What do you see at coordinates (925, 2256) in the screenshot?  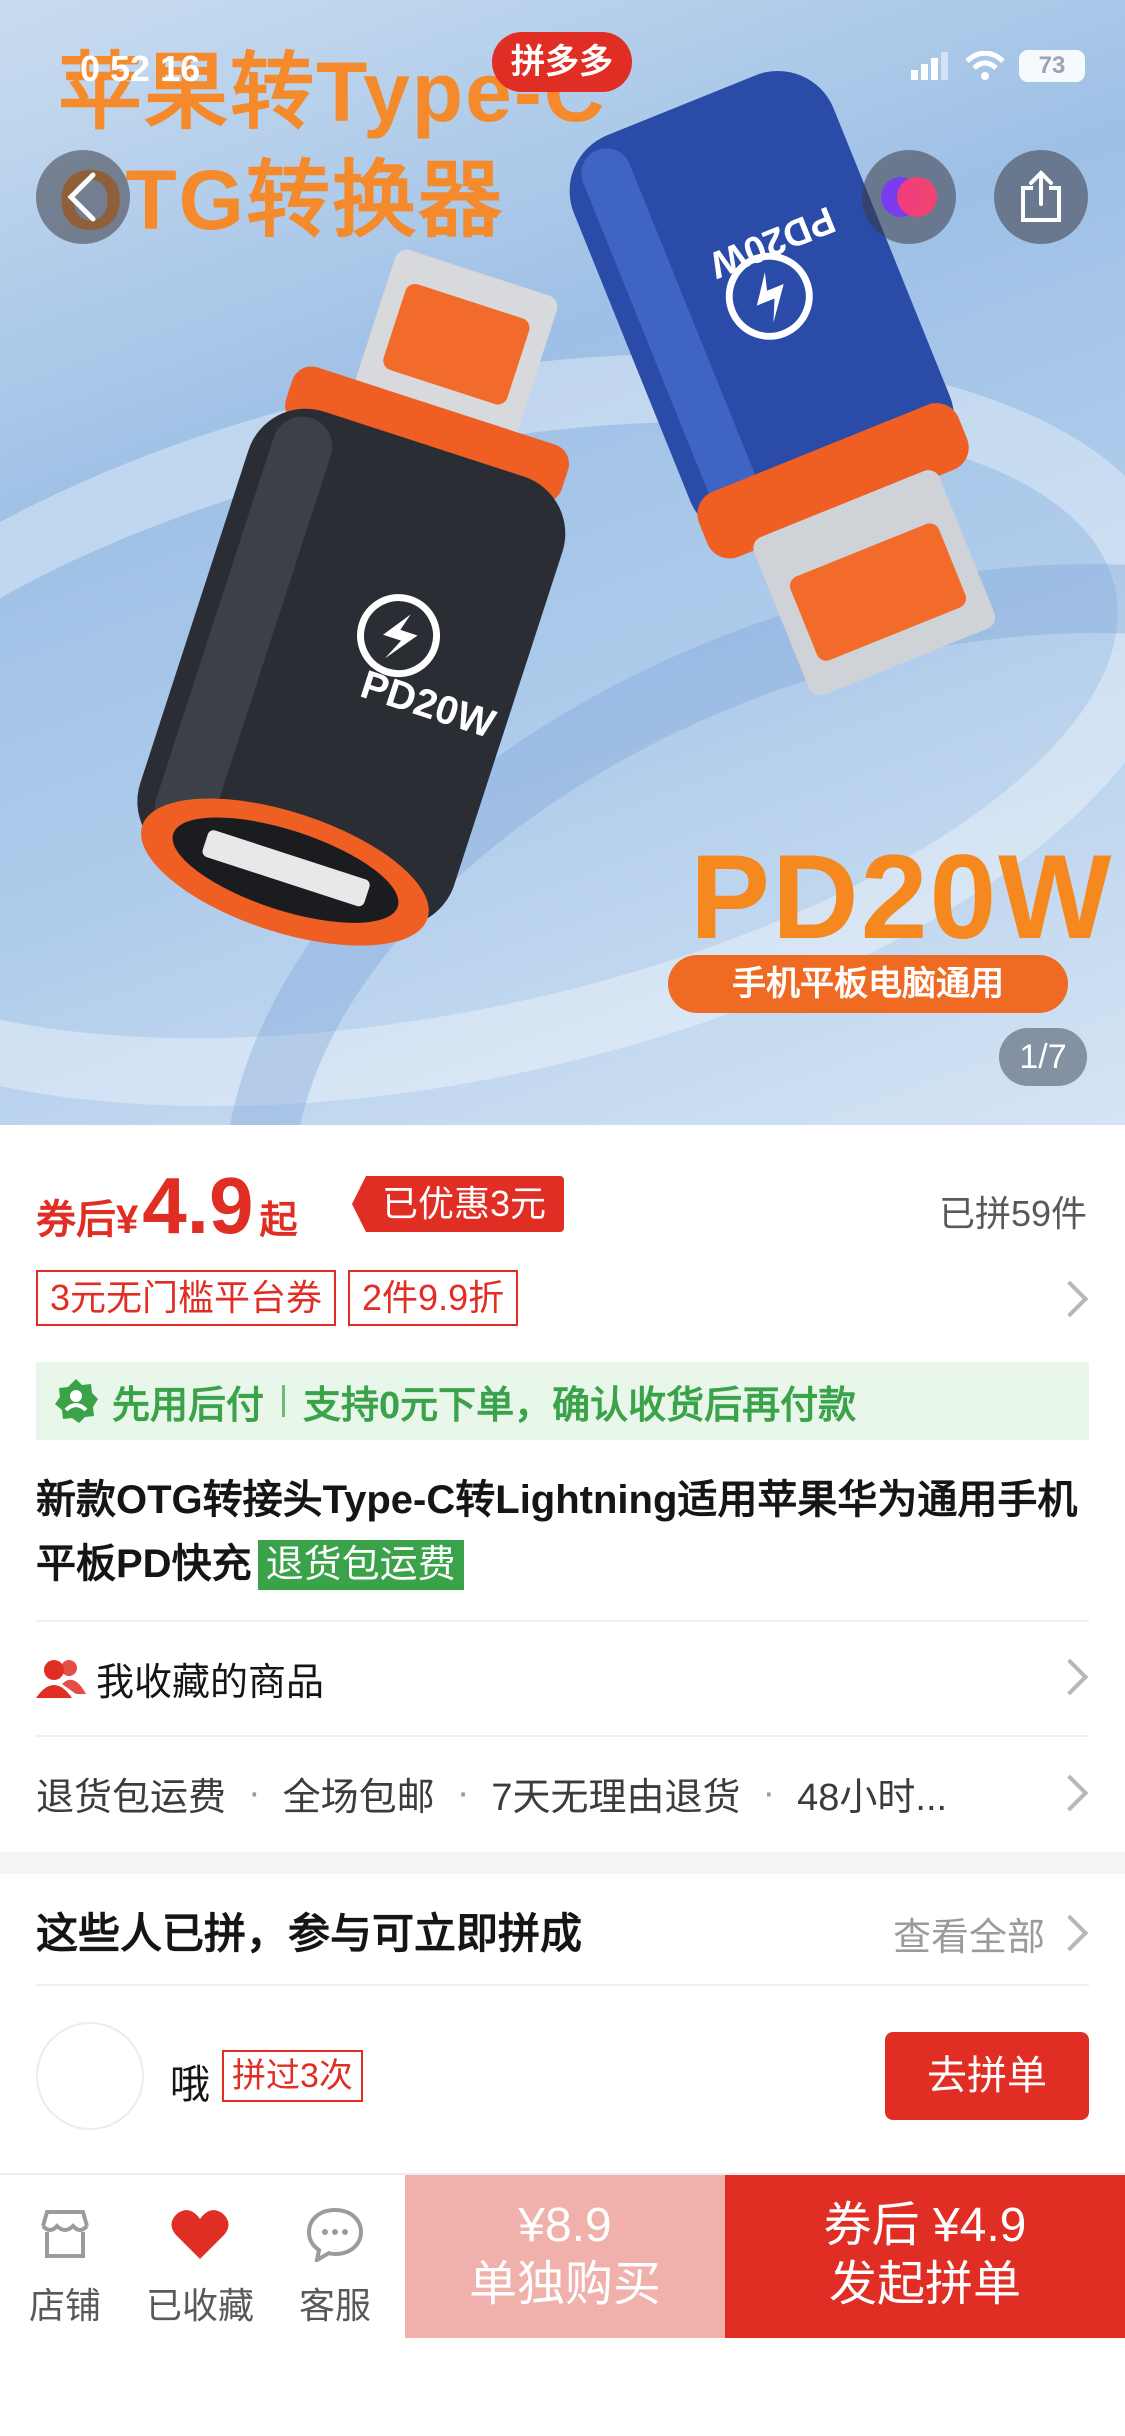 I see `start-group-button: 券后 ¥4.9 发起拼单` at bounding box center [925, 2256].